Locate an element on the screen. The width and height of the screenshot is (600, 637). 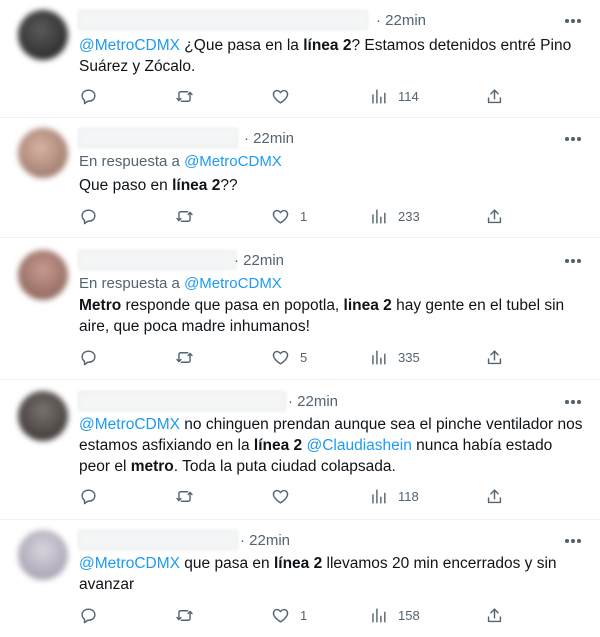
tweet-actions: 118 is located at coordinates (300, 496).